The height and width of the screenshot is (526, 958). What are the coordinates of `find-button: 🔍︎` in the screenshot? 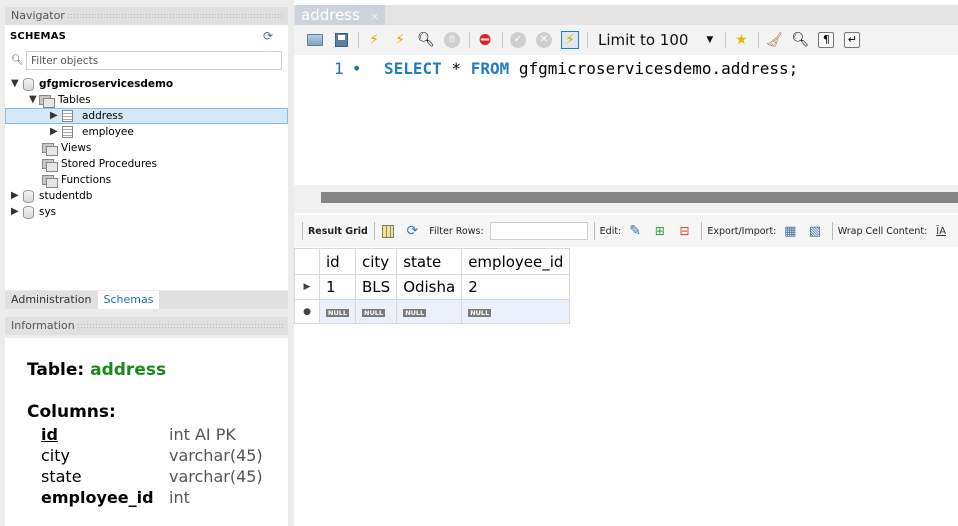 It's located at (800, 40).